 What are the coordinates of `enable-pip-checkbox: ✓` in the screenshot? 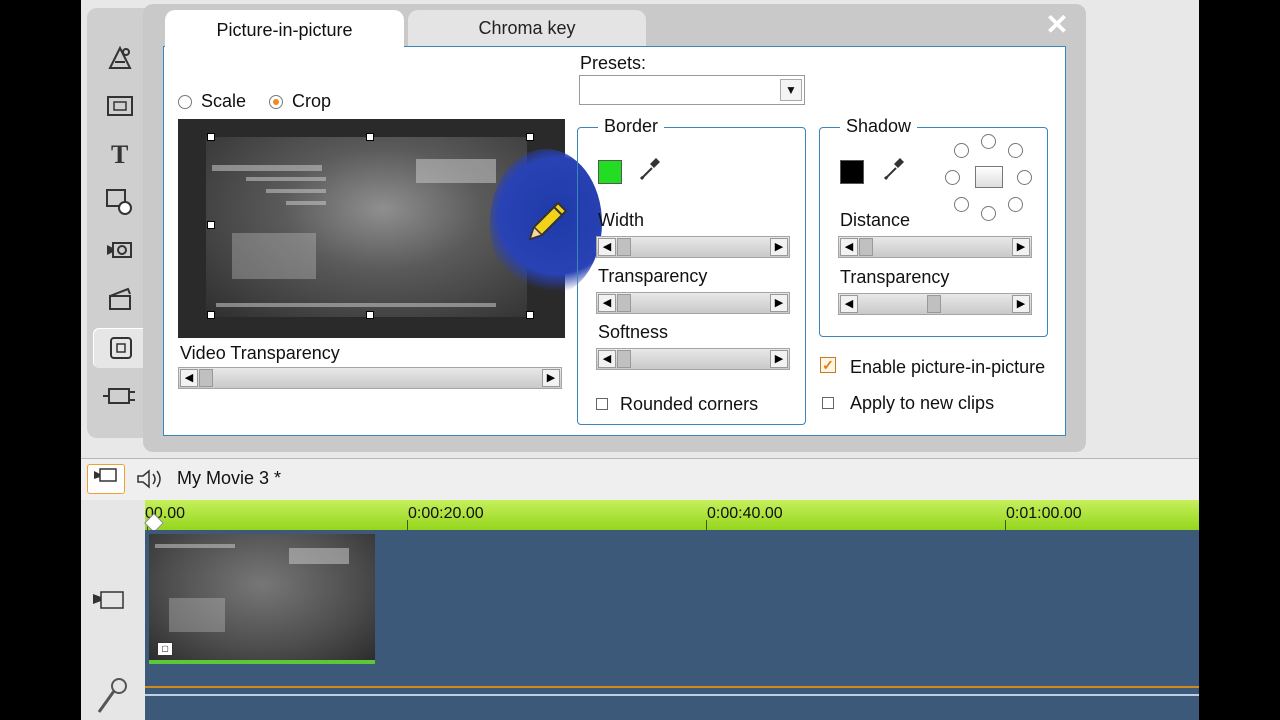 It's located at (828, 365).